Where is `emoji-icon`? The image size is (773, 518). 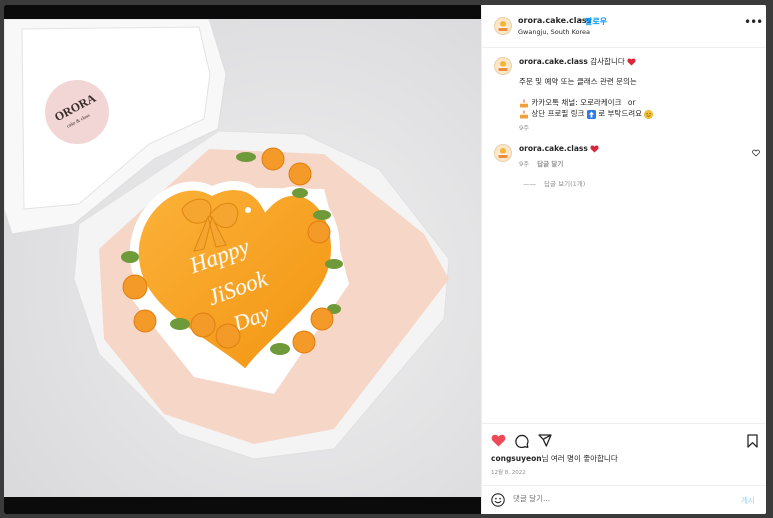 emoji-icon is located at coordinates (498, 500).